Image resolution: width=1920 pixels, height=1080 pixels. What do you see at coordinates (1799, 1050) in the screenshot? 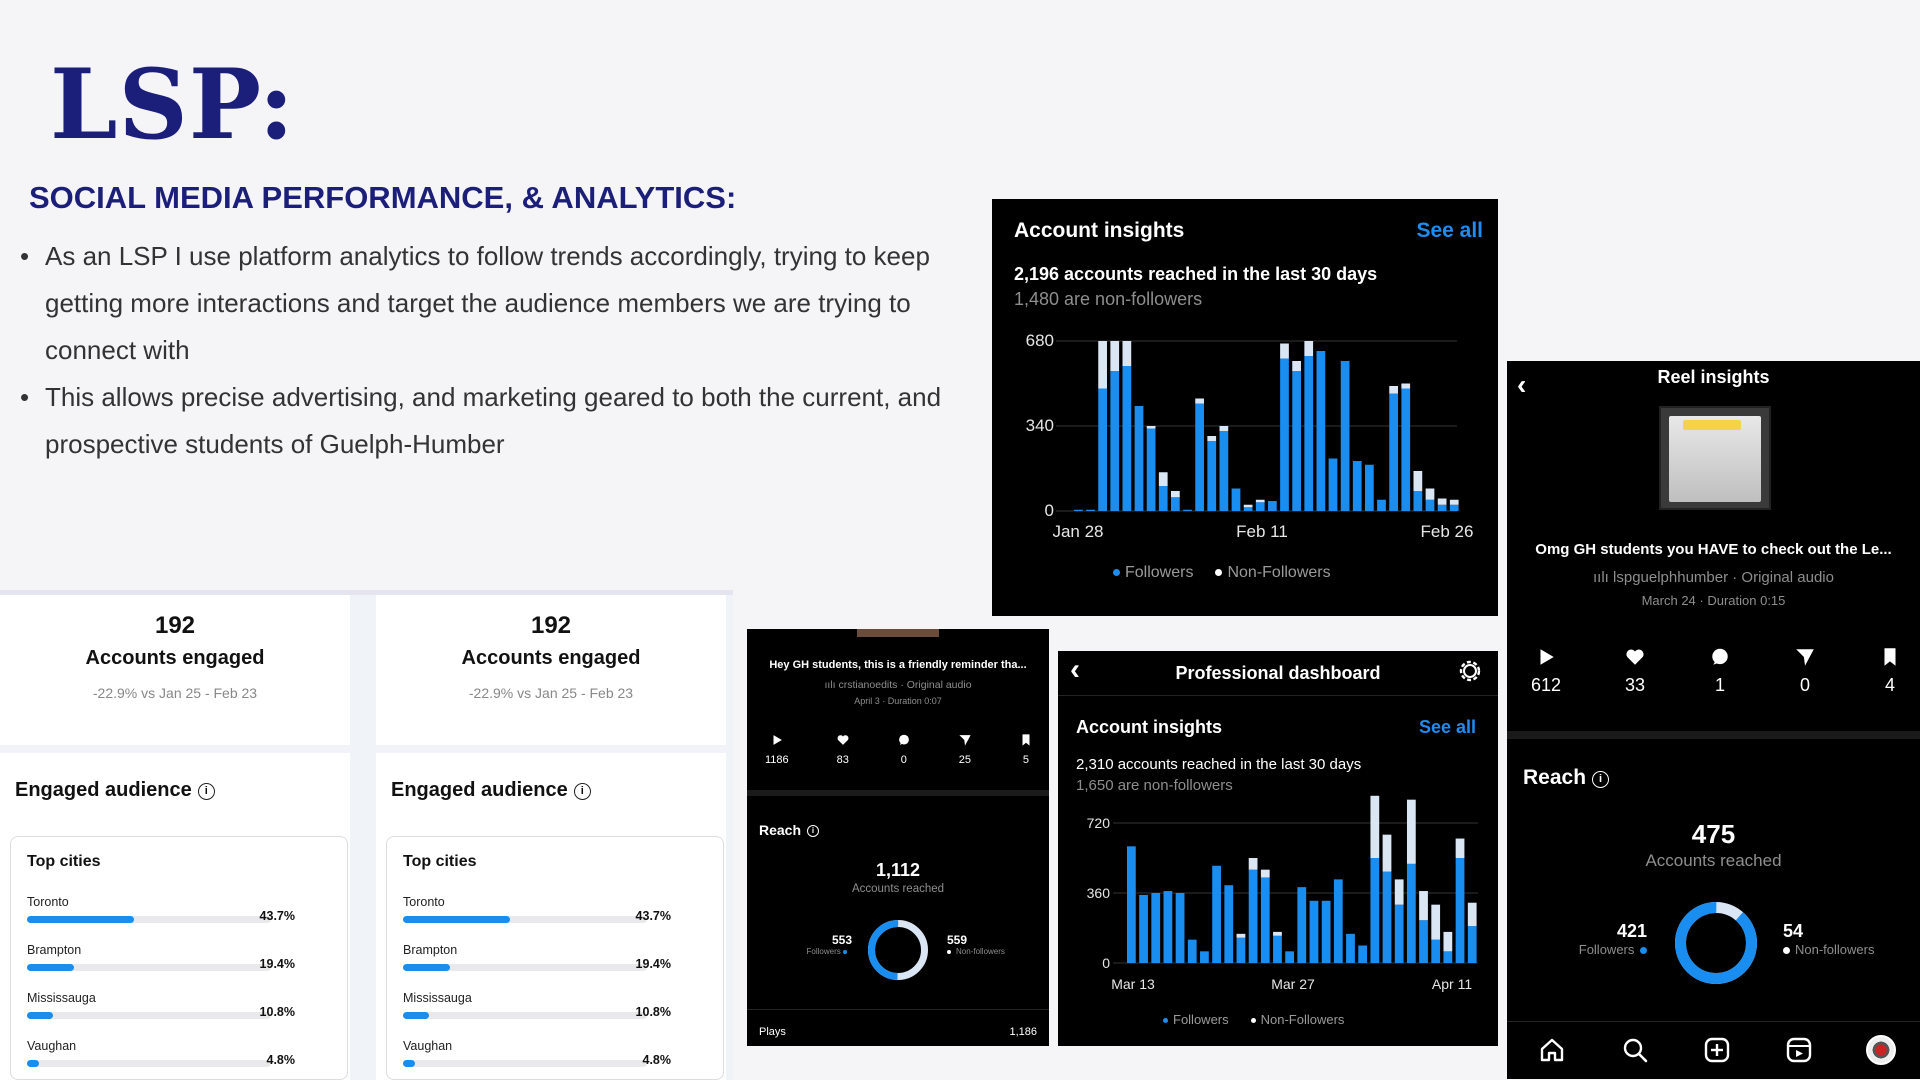
I see `reels-icon` at bounding box center [1799, 1050].